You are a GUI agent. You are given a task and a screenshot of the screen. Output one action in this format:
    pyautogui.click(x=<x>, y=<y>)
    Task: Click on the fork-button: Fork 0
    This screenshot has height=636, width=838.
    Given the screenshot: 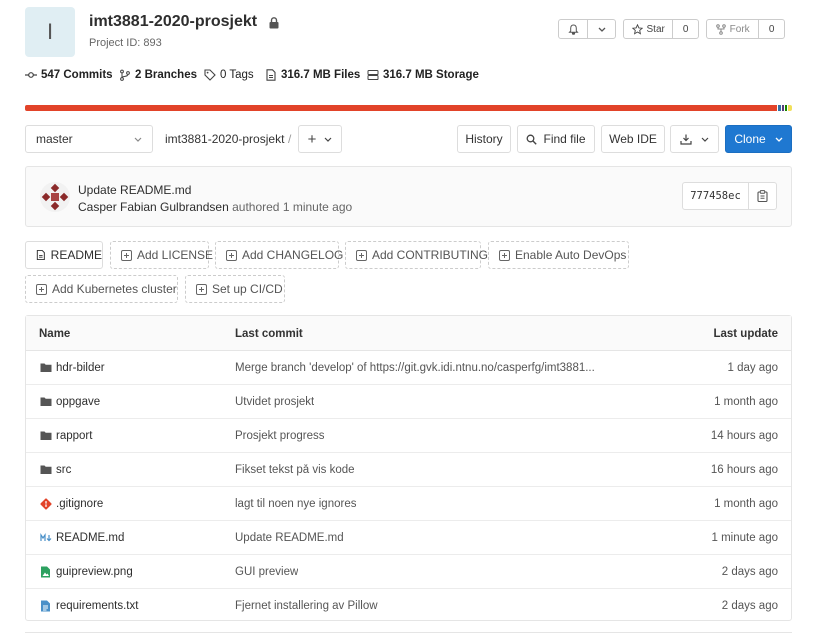 What is the action you would take?
    pyautogui.click(x=745, y=29)
    